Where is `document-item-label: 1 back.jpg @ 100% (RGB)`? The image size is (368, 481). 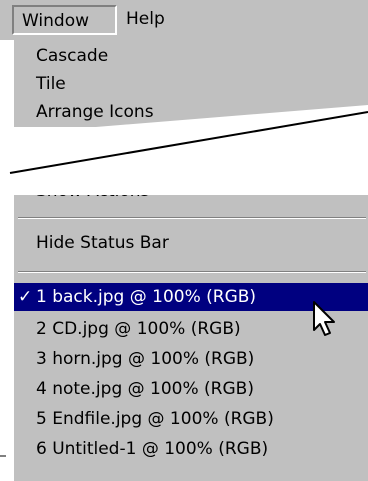 document-item-label: 1 back.jpg @ 100% (RGB) is located at coordinates (146, 297).